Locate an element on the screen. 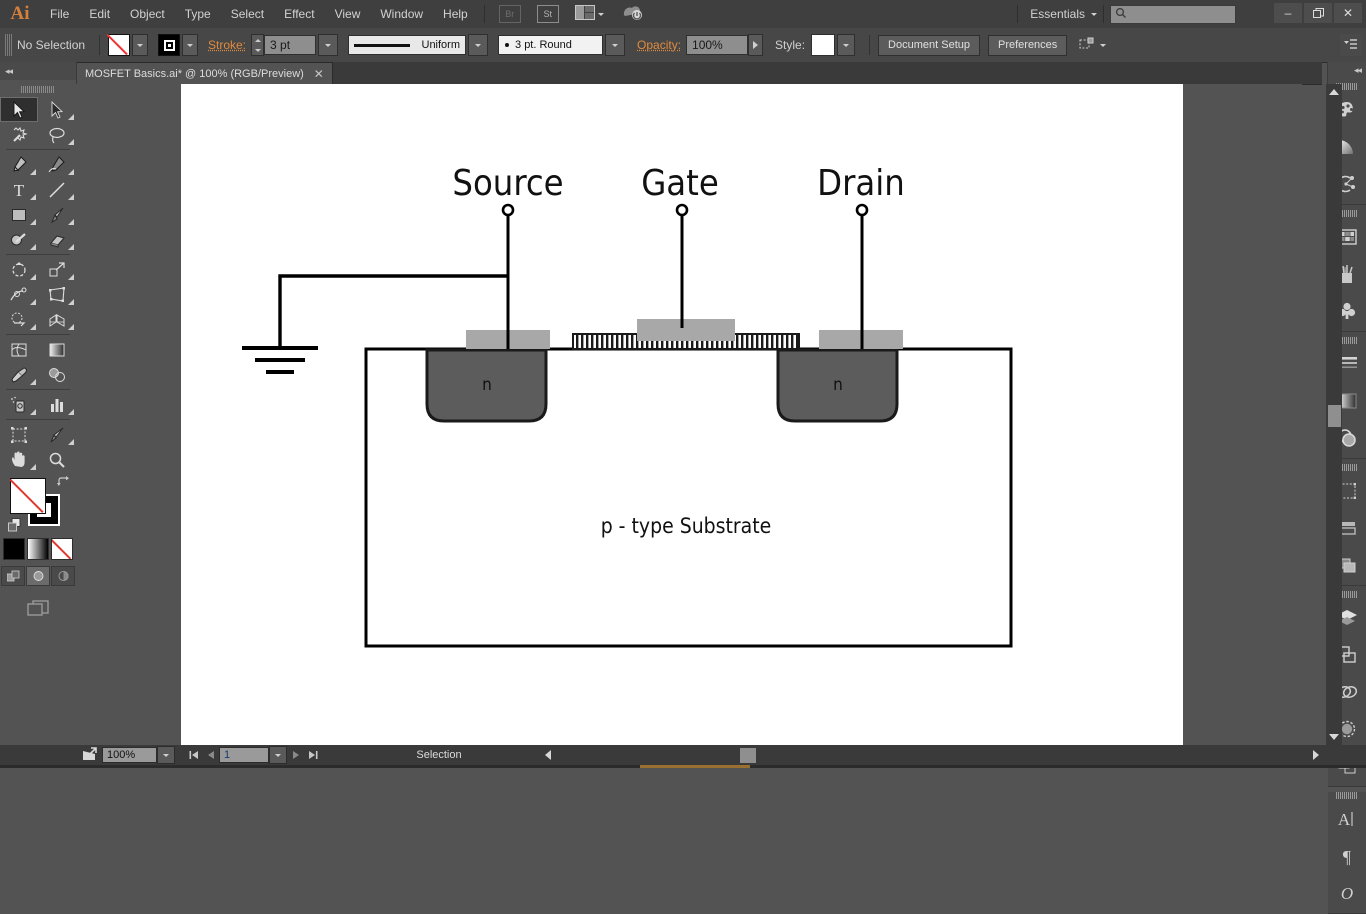  stroke-weight-input: 3 pt is located at coordinates (290, 45).